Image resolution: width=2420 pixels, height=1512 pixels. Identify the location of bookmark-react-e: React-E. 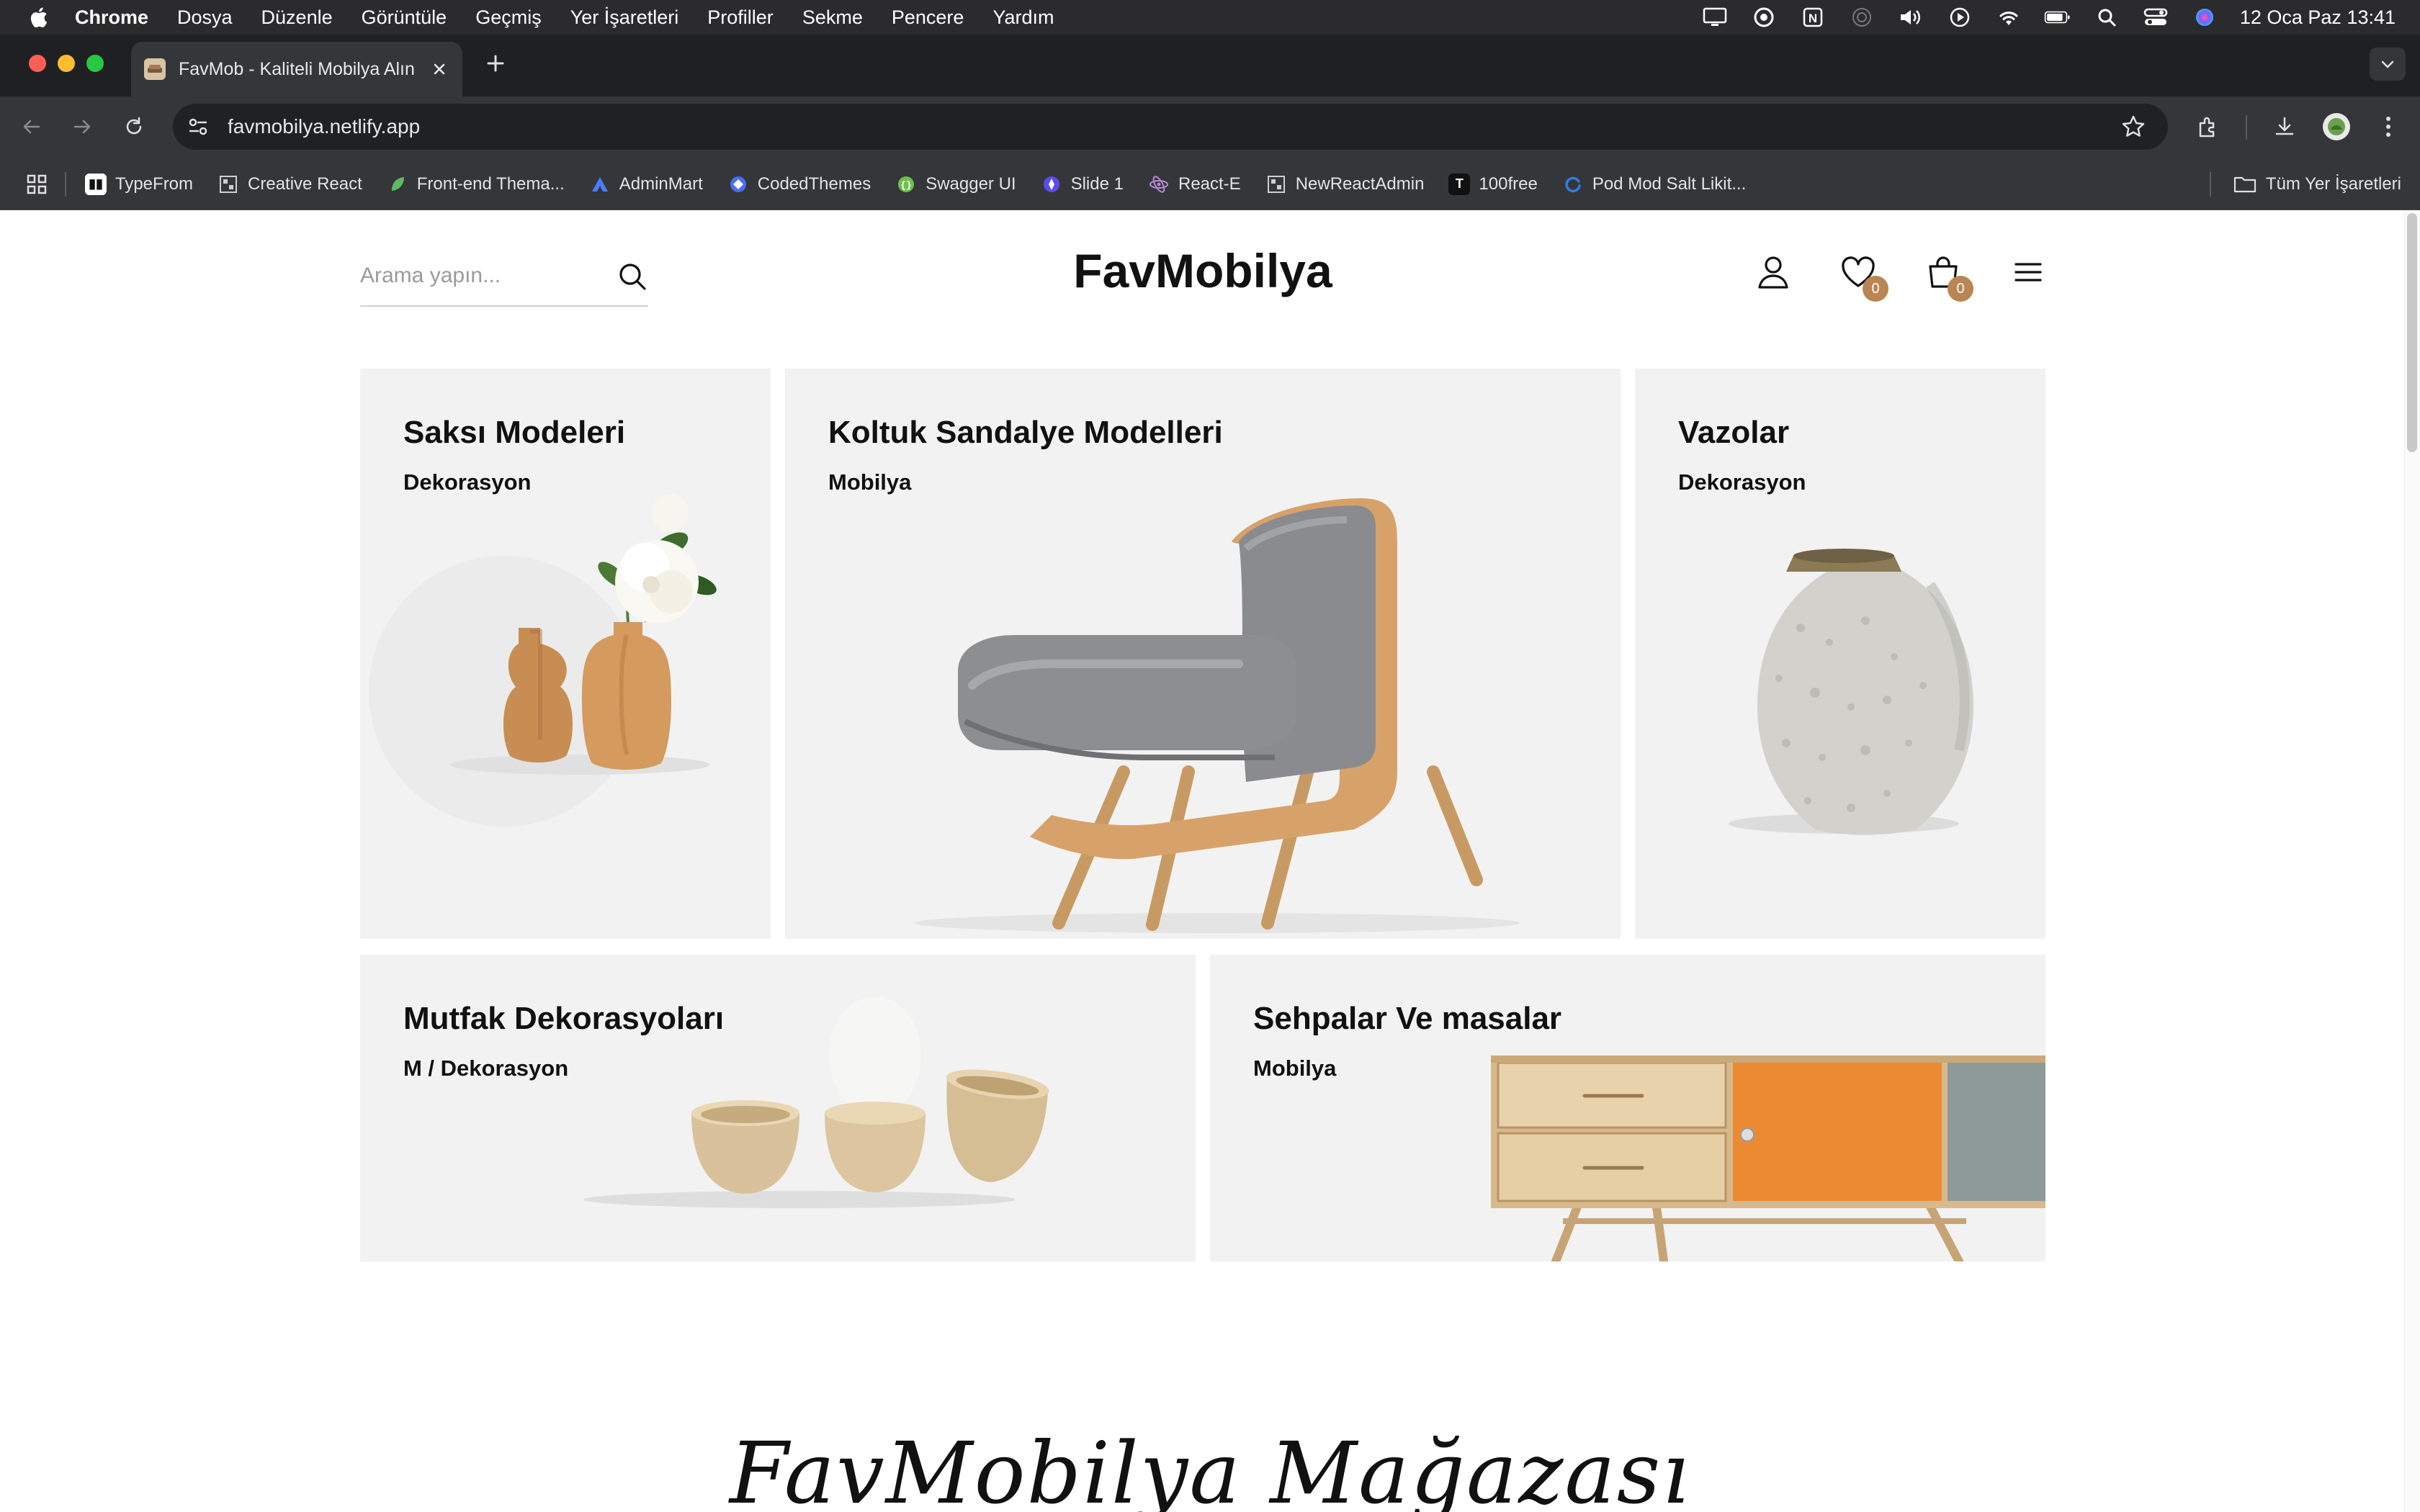
(1194, 184).